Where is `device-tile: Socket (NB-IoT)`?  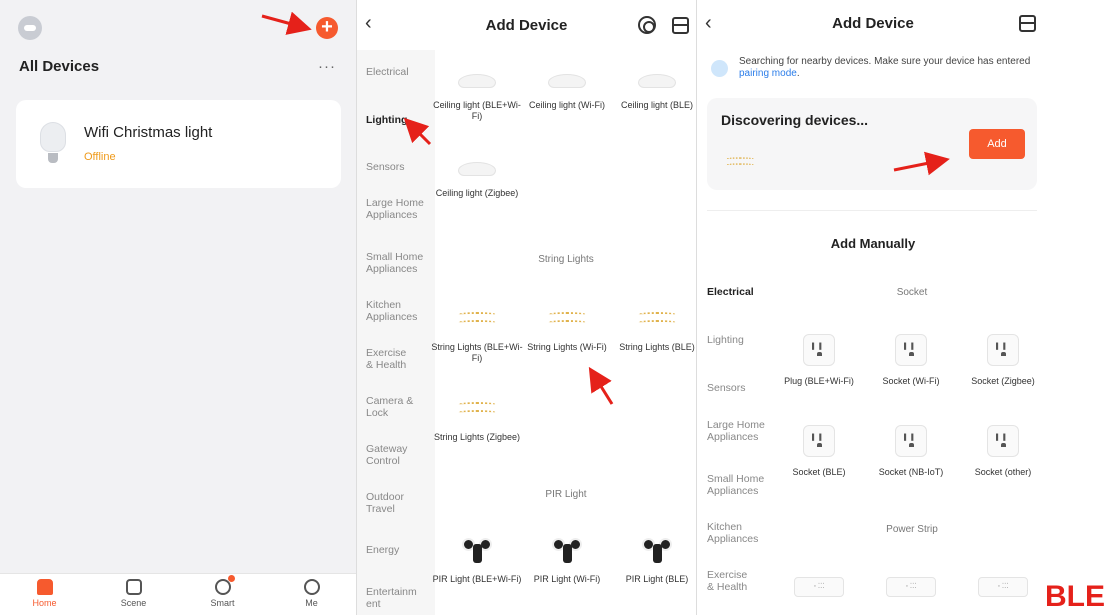
device-tile: Socket (NB-IoT) is located at coordinates (911, 451).